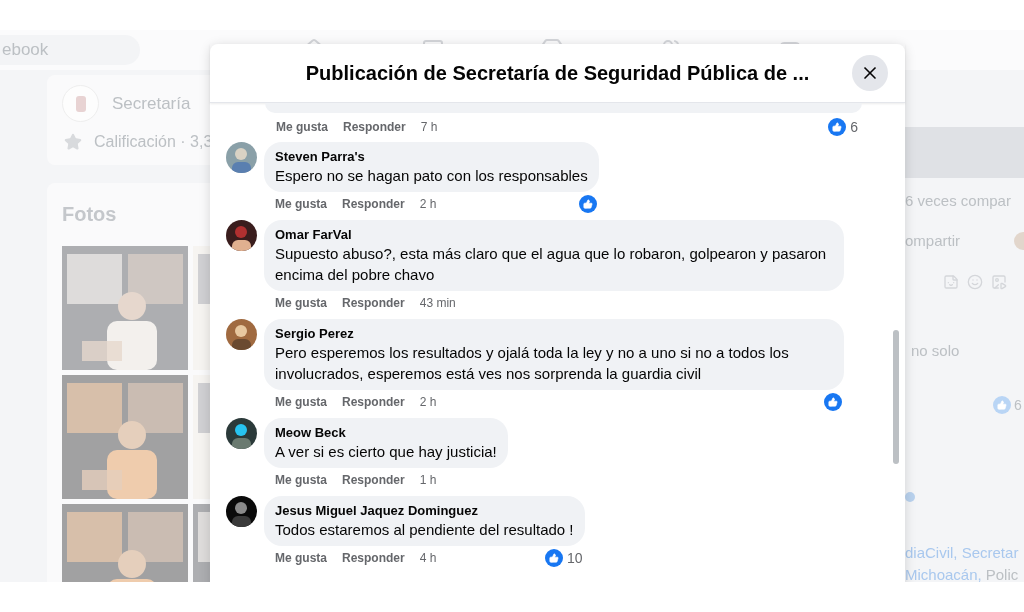 The image size is (1024, 612). What do you see at coordinates (437, 303) in the screenshot?
I see `comment-time: 43 min` at bounding box center [437, 303].